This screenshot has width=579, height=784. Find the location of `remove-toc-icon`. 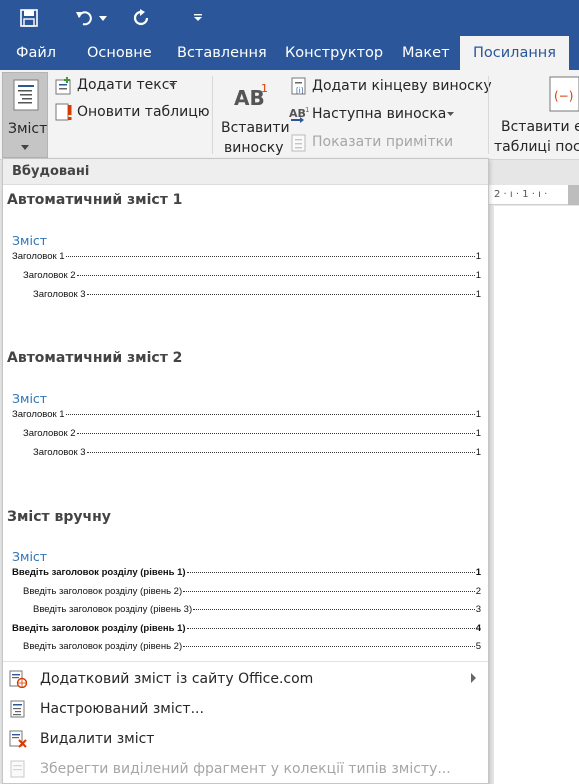

remove-toc-icon is located at coordinates (18, 739).